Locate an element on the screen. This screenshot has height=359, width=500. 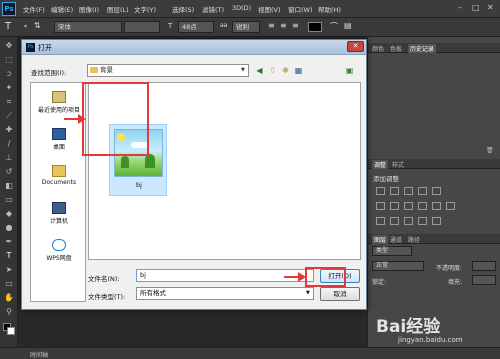
font-style-select is located at coordinates (142, 27).